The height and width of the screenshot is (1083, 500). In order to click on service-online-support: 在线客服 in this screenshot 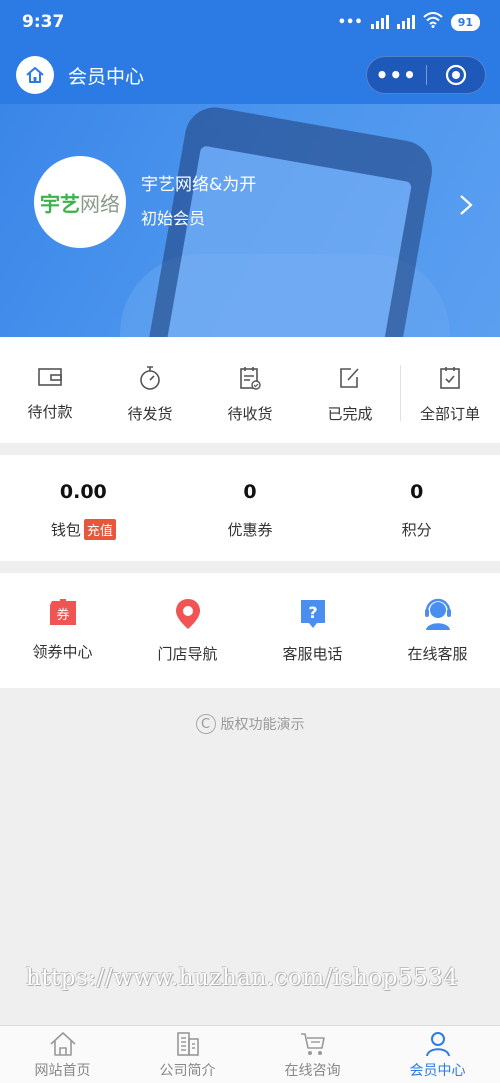, I will do `click(437, 630)`.